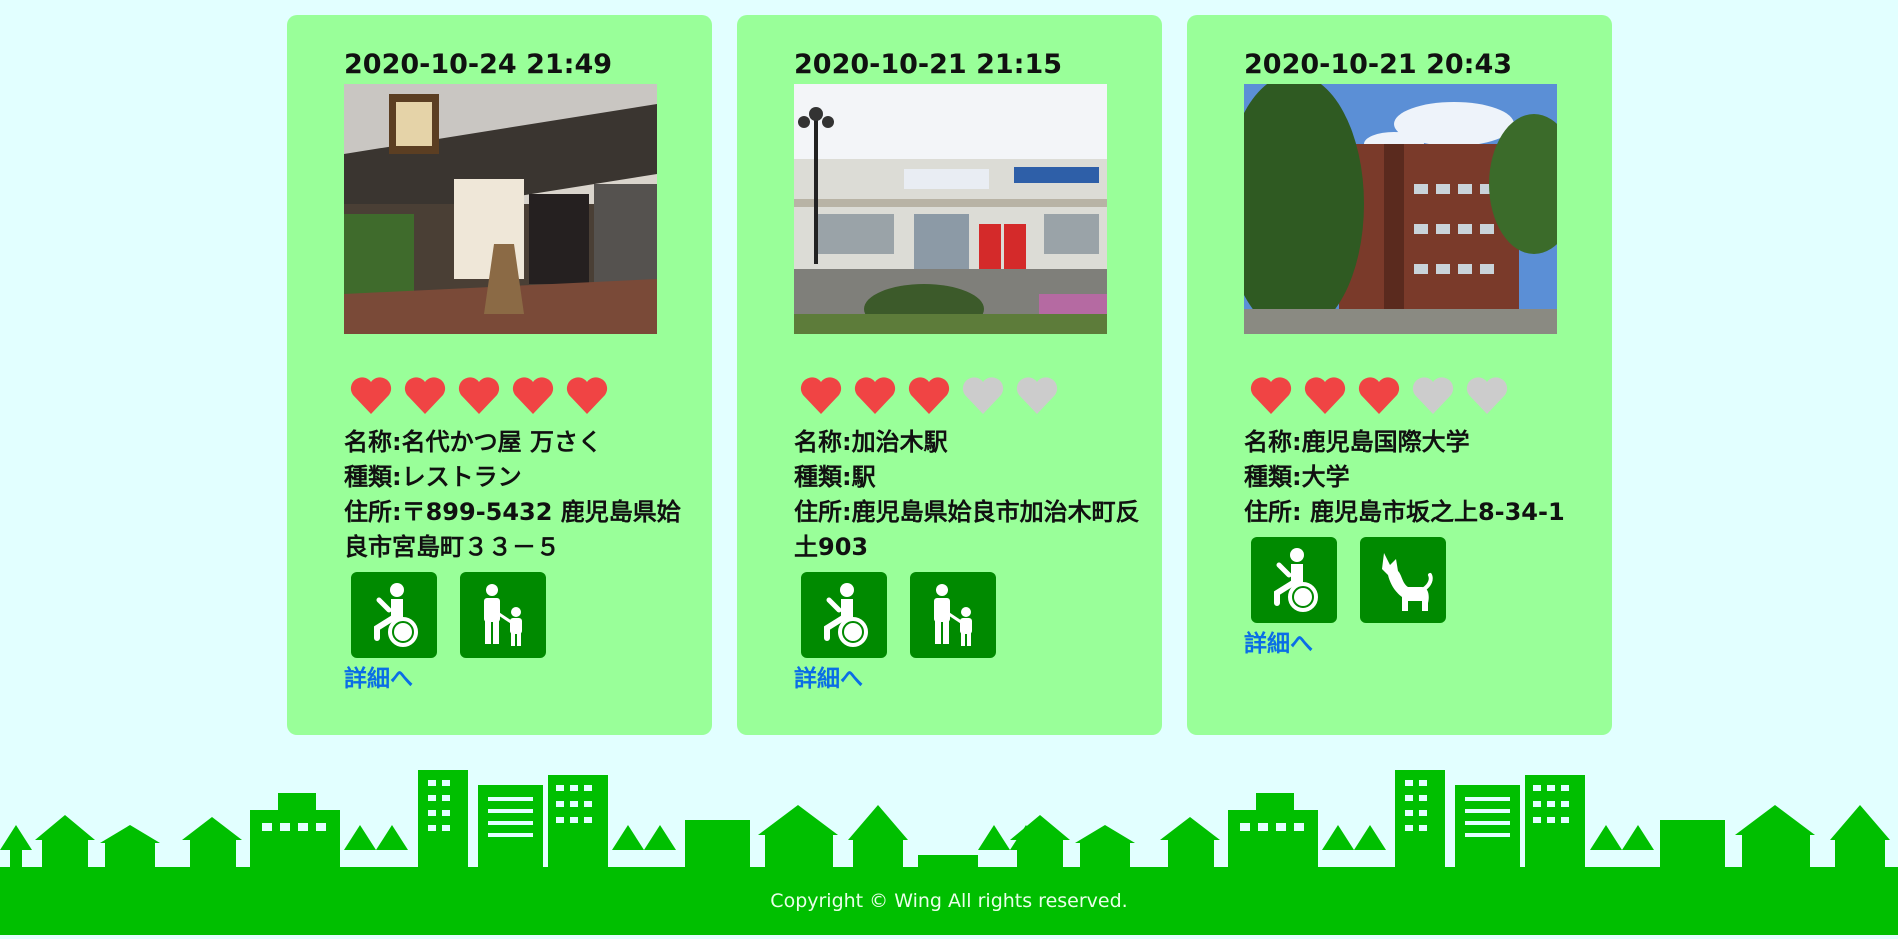 This screenshot has width=1898, height=939. Describe the element at coordinates (967, 529) in the screenshot. I see `spot-address: 住所:鹿児島県姶良市加治木町反土903` at that location.